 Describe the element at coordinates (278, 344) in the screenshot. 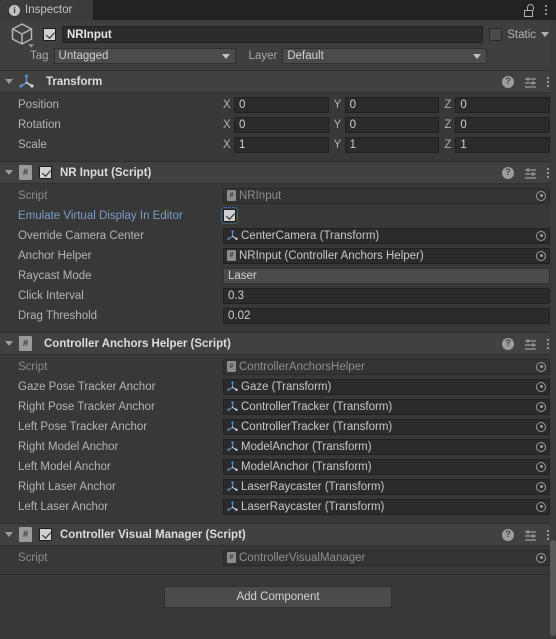

I see `component-header: # Controller Anchors Helper (Script)?` at that location.